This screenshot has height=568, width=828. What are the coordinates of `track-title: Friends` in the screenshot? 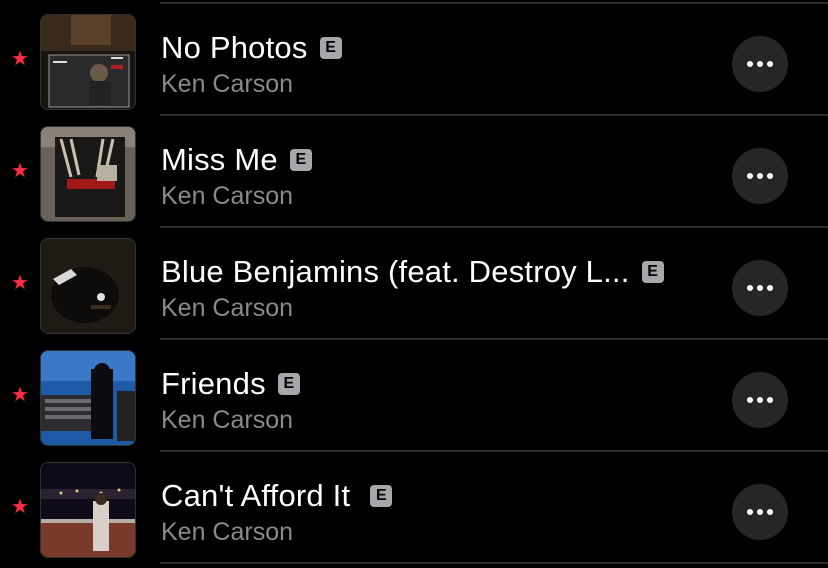 It's located at (213, 383).